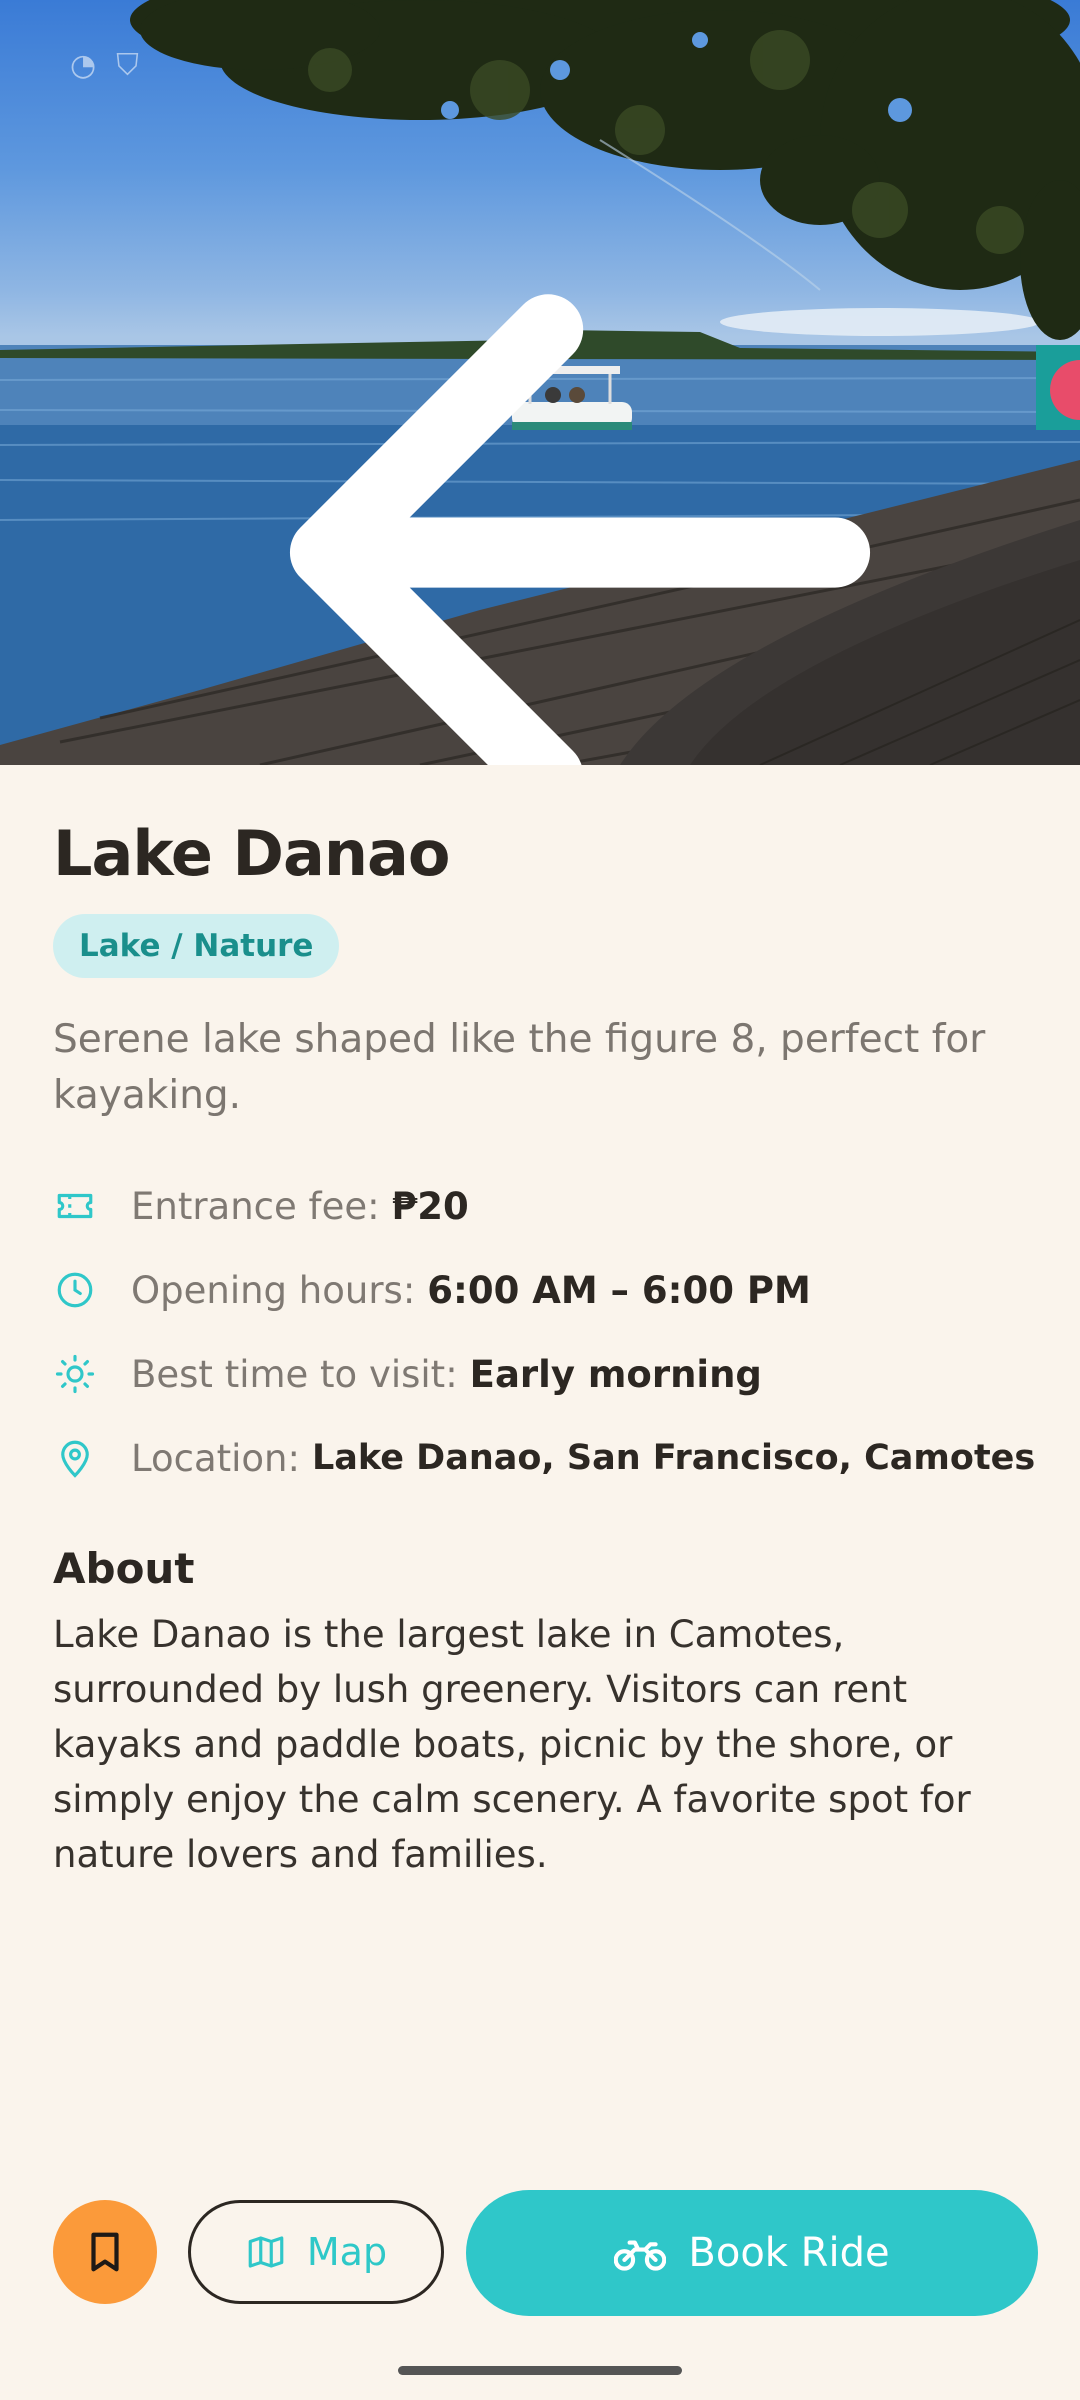 The image size is (1080, 2400). What do you see at coordinates (75, 1458) in the screenshot?
I see `location-pin-icon` at bounding box center [75, 1458].